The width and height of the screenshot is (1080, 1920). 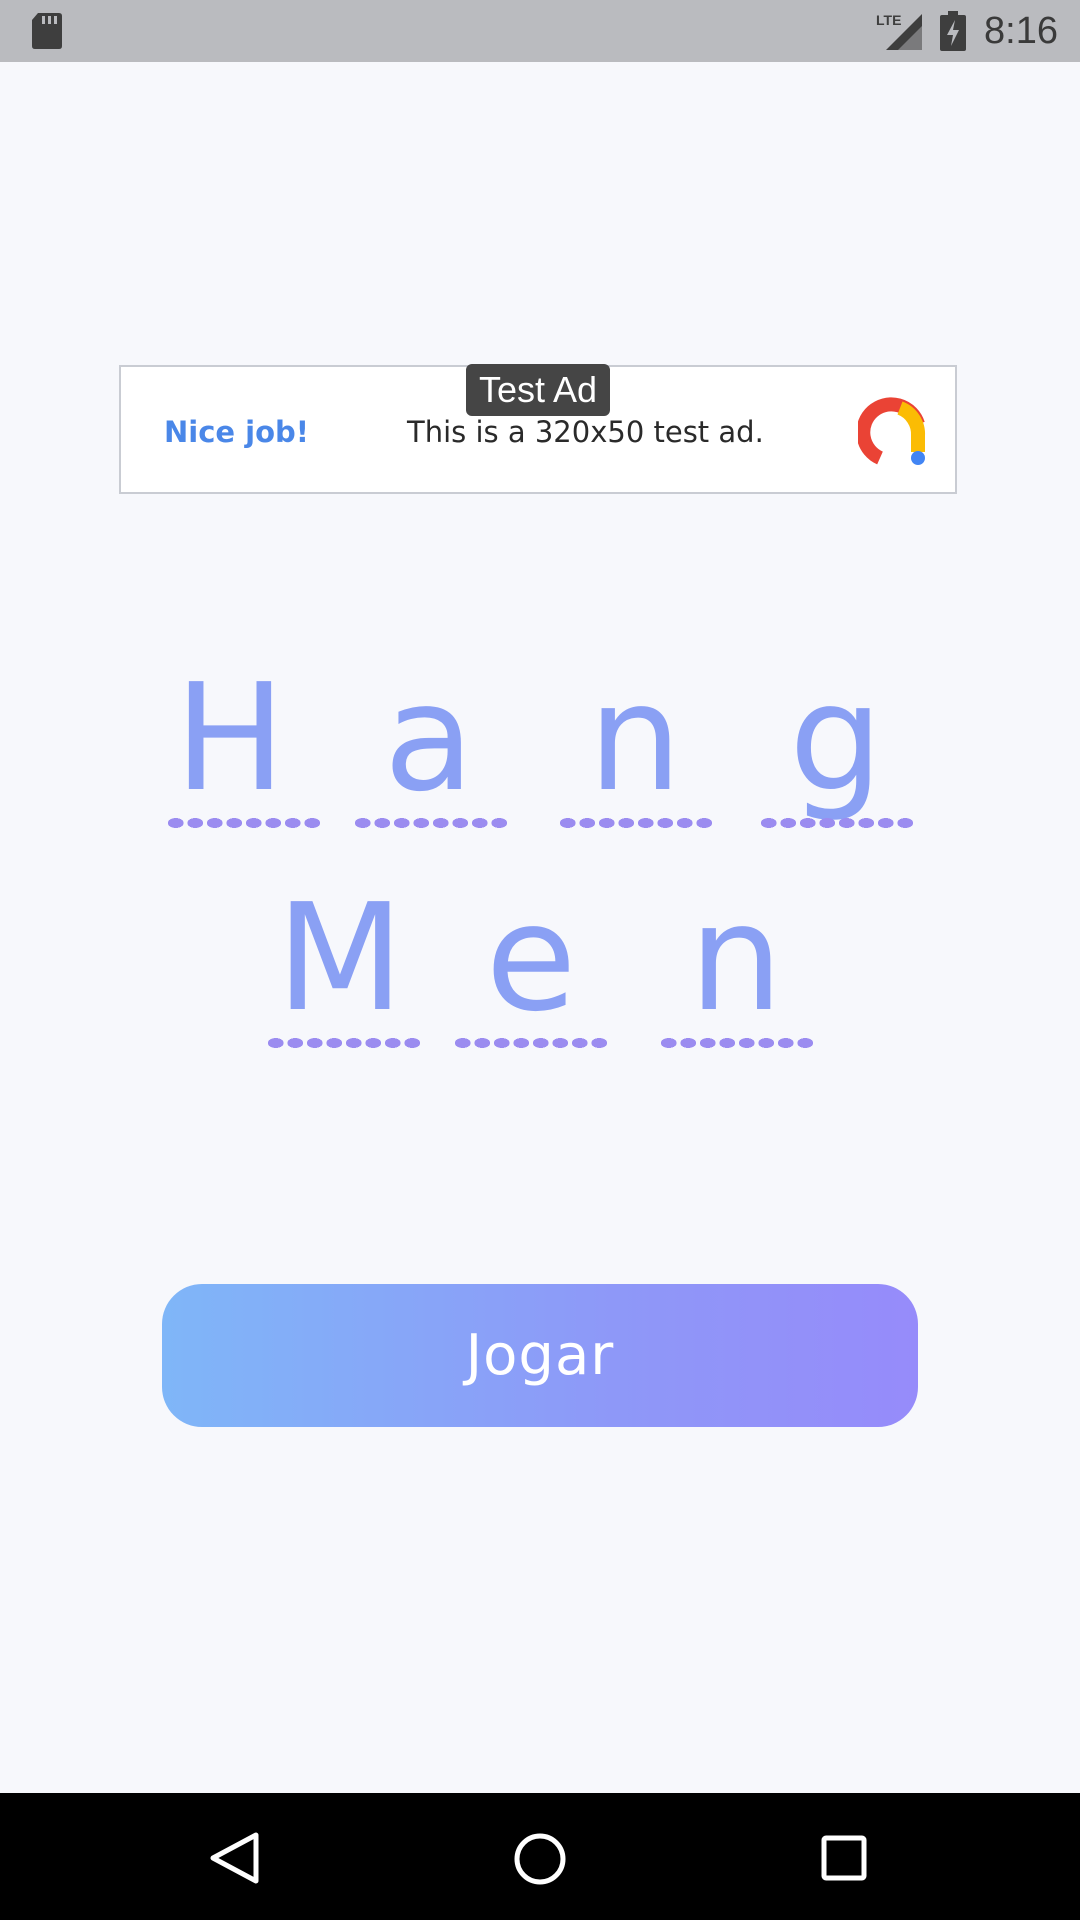 What do you see at coordinates (899, 31) in the screenshot?
I see `lte-signal-icon: LTE` at bounding box center [899, 31].